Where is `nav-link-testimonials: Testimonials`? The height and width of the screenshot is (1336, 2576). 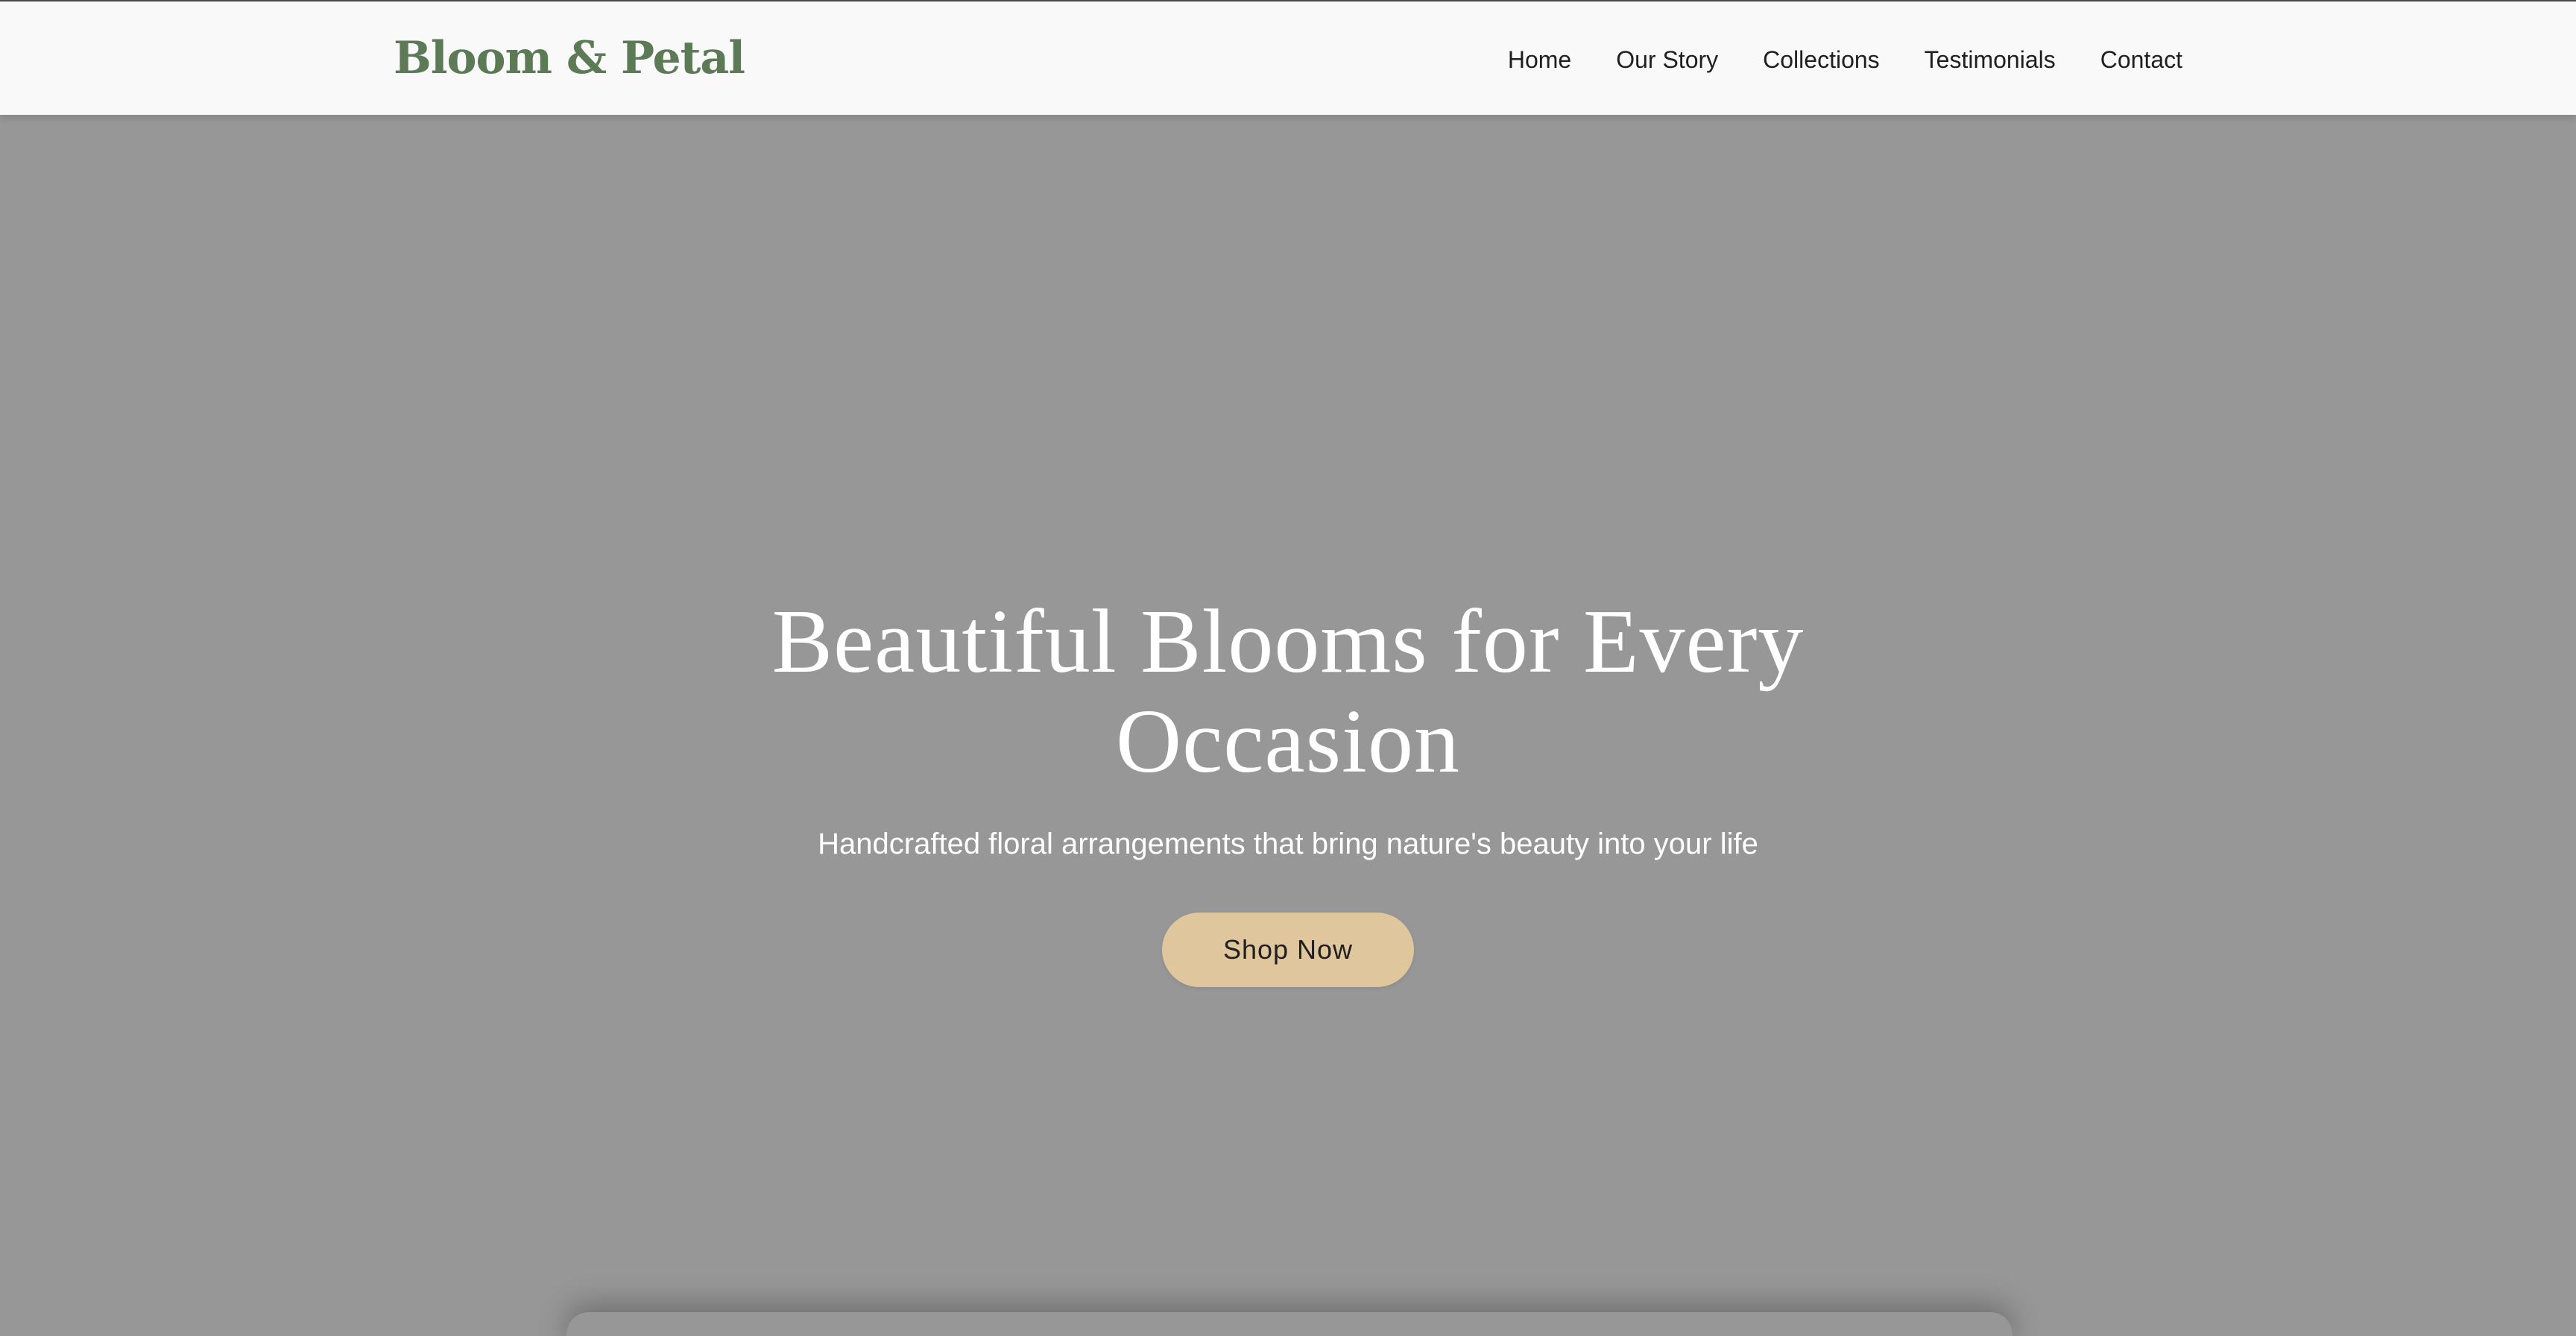 nav-link-testimonials: Testimonials is located at coordinates (1990, 60).